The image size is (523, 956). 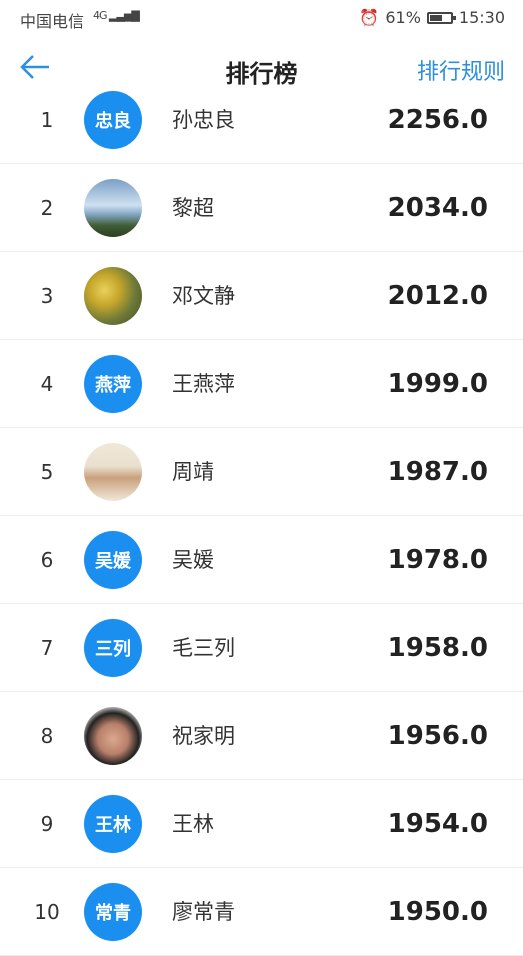 I want to click on ranking-row: 2 黎超 2034.0, so click(x=261, y=208).